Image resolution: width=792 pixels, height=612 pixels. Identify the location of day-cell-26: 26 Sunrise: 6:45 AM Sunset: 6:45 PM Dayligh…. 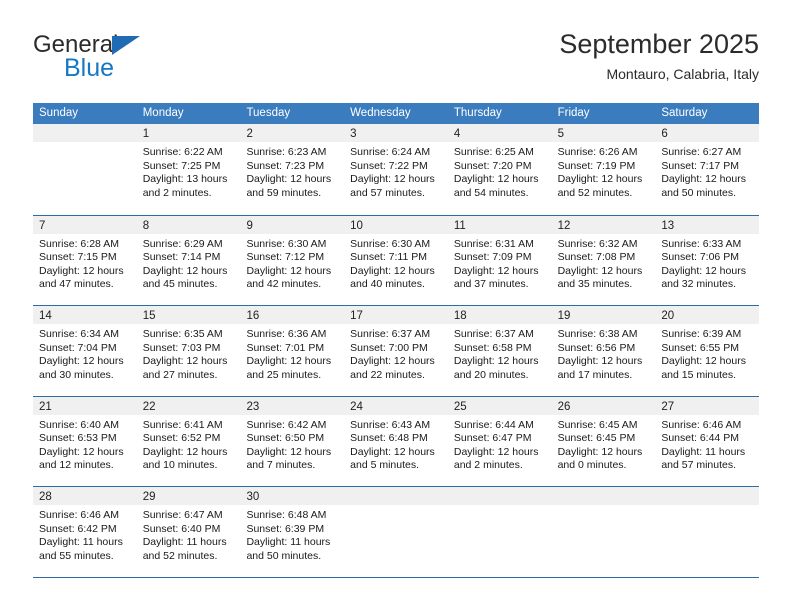
(603, 441).